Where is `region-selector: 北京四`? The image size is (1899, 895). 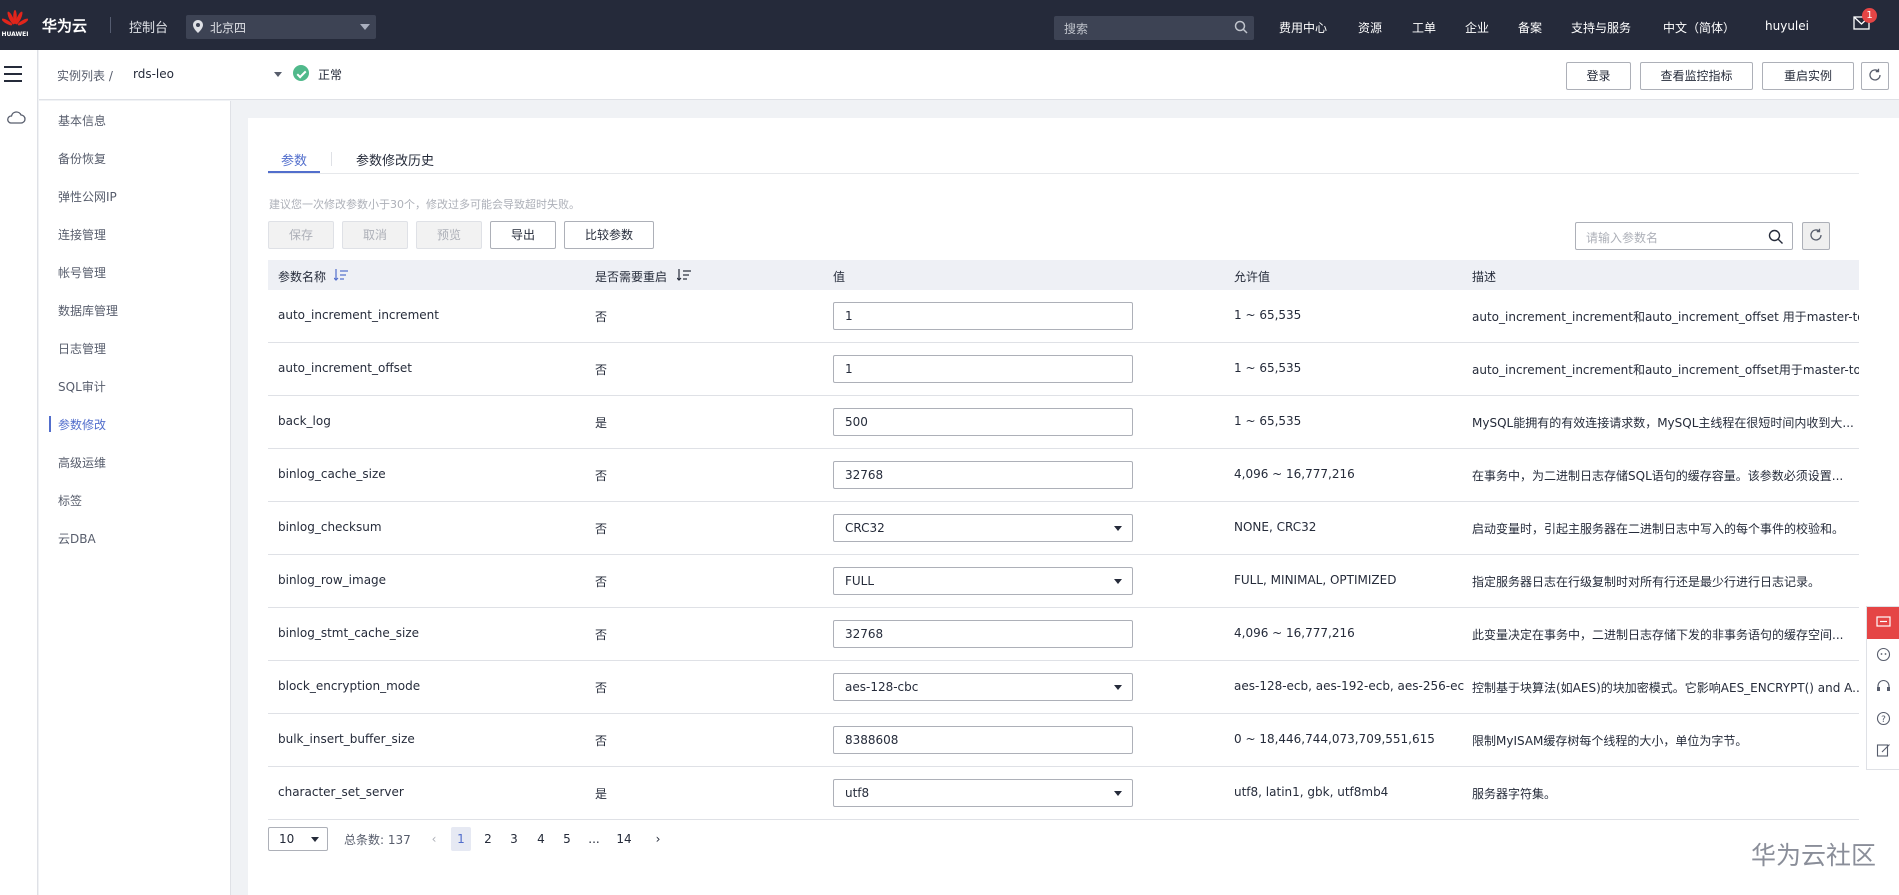 region-selector: 北京四 is located at coordinates (281, 27).